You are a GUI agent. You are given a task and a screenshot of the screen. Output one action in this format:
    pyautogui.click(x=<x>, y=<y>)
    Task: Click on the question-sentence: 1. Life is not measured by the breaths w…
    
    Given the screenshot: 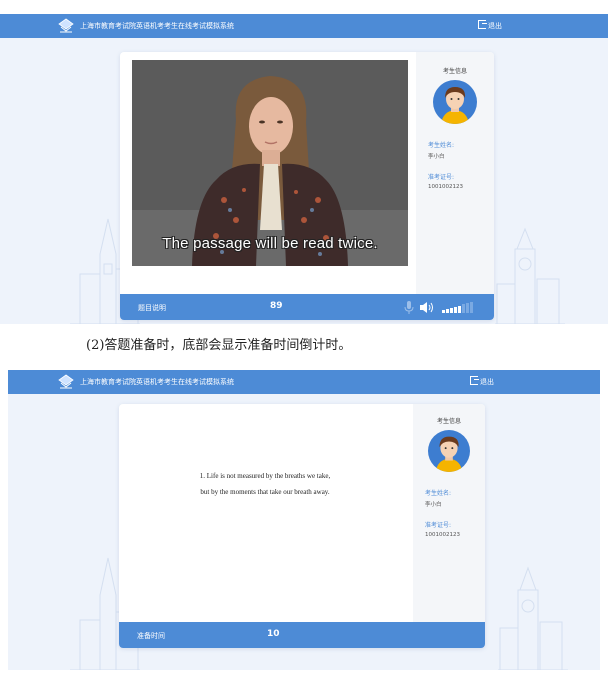 What is the action you would take?
    pyautogui.click(x=265, y=484)
    